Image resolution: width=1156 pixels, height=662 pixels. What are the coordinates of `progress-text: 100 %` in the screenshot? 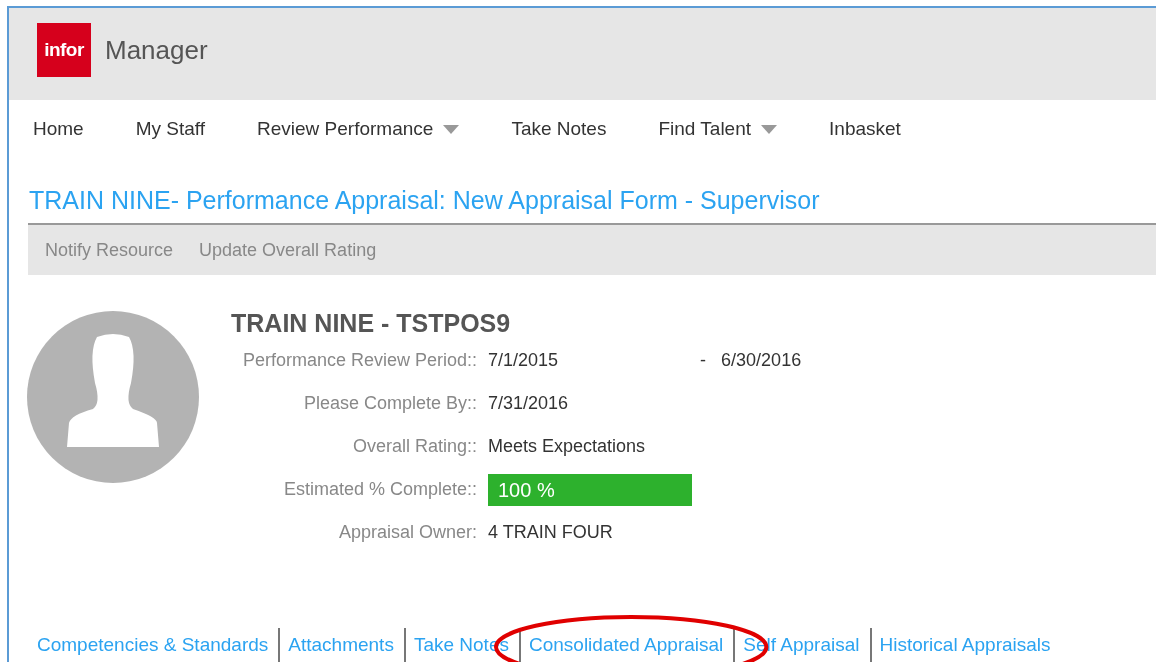 It's located at (526, 490).